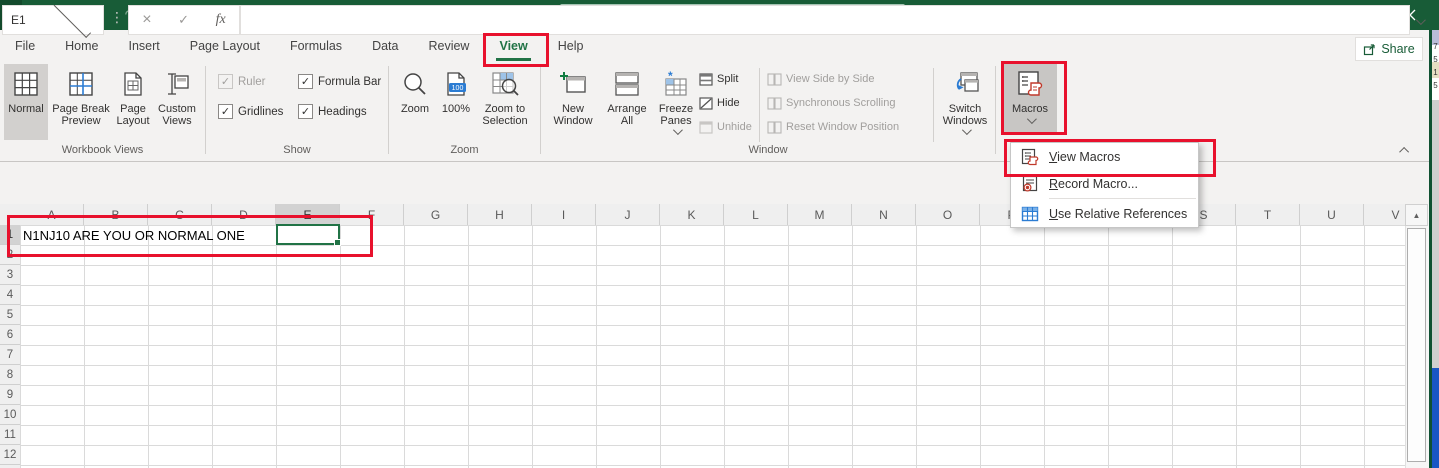 The width and height of the screenshot is (1439, 468). What do you see at coordinates (116, 214) in the screenshot?
I see `column-header: B` at bounding box center [116, 214].